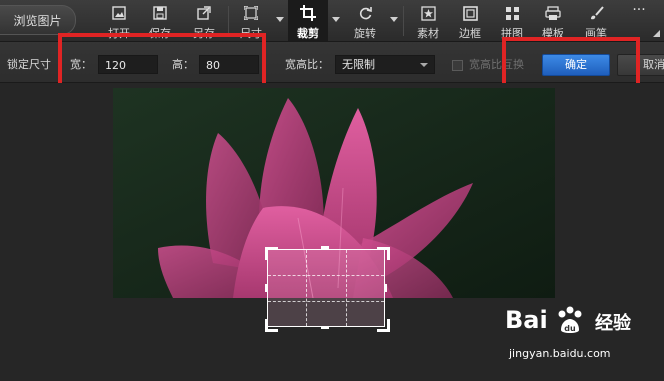 This screenshot has width=664, height=381. I want to click on watermark-url: jingyan.baidu.com, so click(560, 353).